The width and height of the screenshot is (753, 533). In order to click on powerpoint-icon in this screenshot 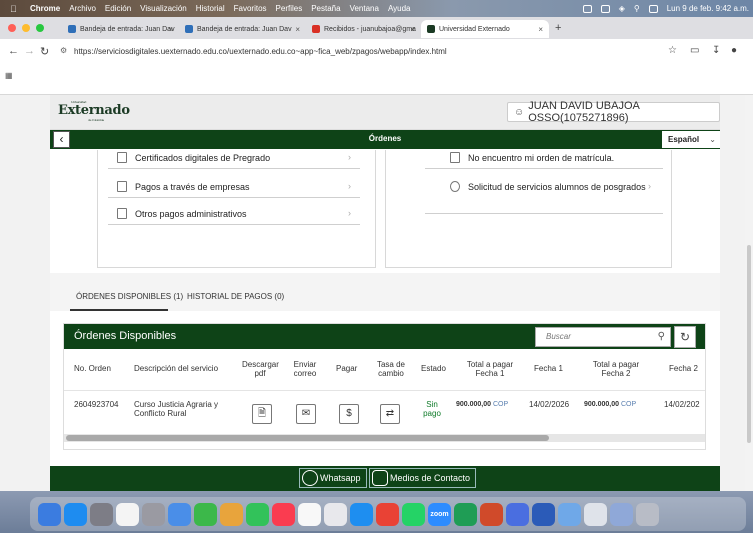, I will do `click(491, 514)`.